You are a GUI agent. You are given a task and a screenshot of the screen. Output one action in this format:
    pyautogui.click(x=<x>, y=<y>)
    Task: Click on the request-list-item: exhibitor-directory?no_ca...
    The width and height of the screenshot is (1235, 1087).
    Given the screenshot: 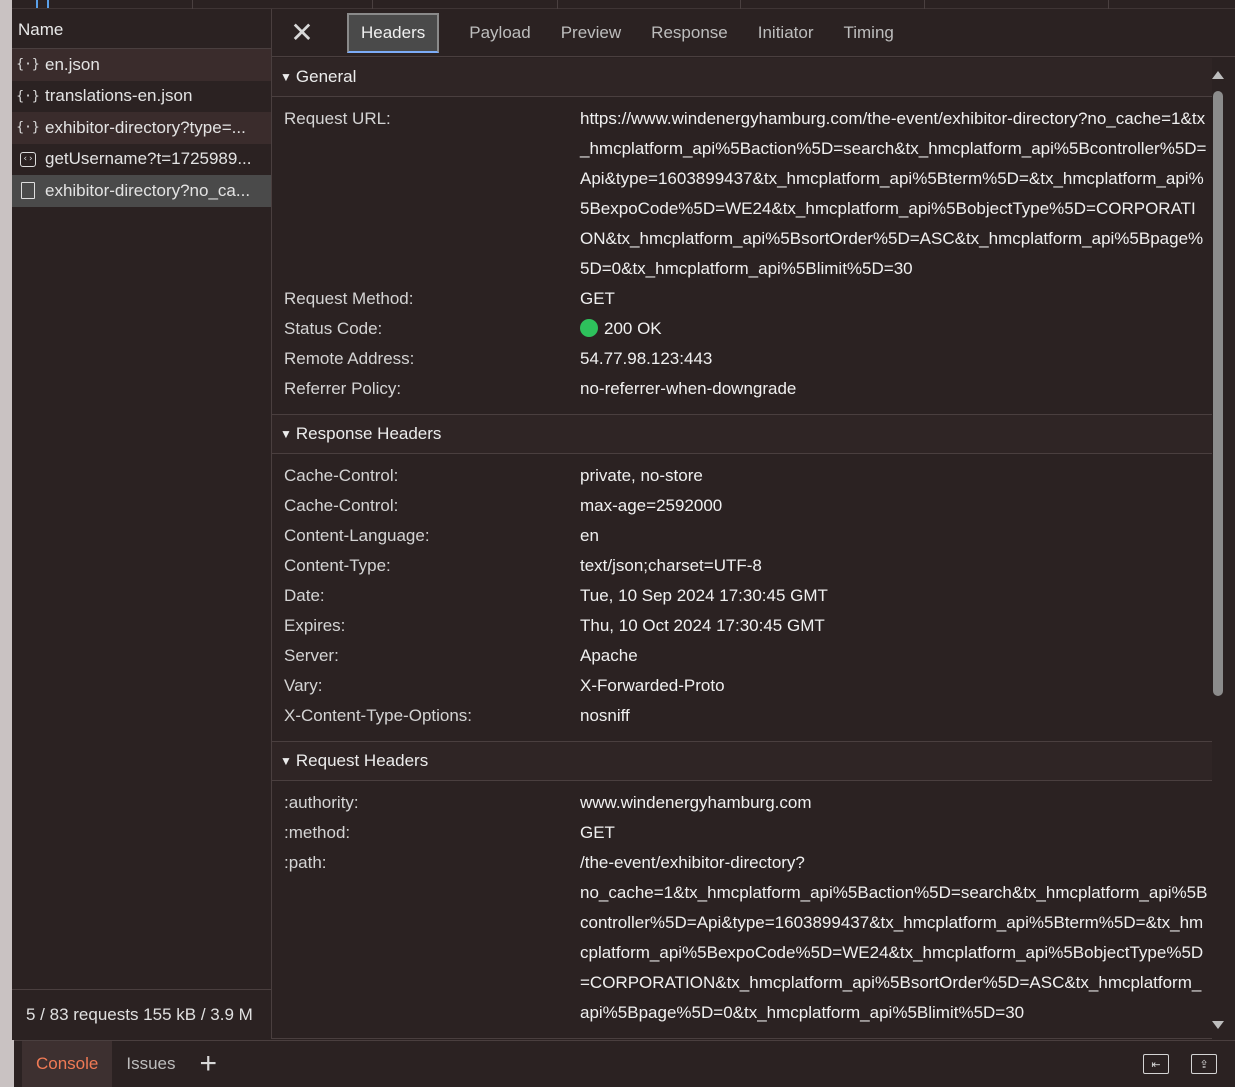 What is the action you would take?
    pyautogui.click(x=141, y=191)
    